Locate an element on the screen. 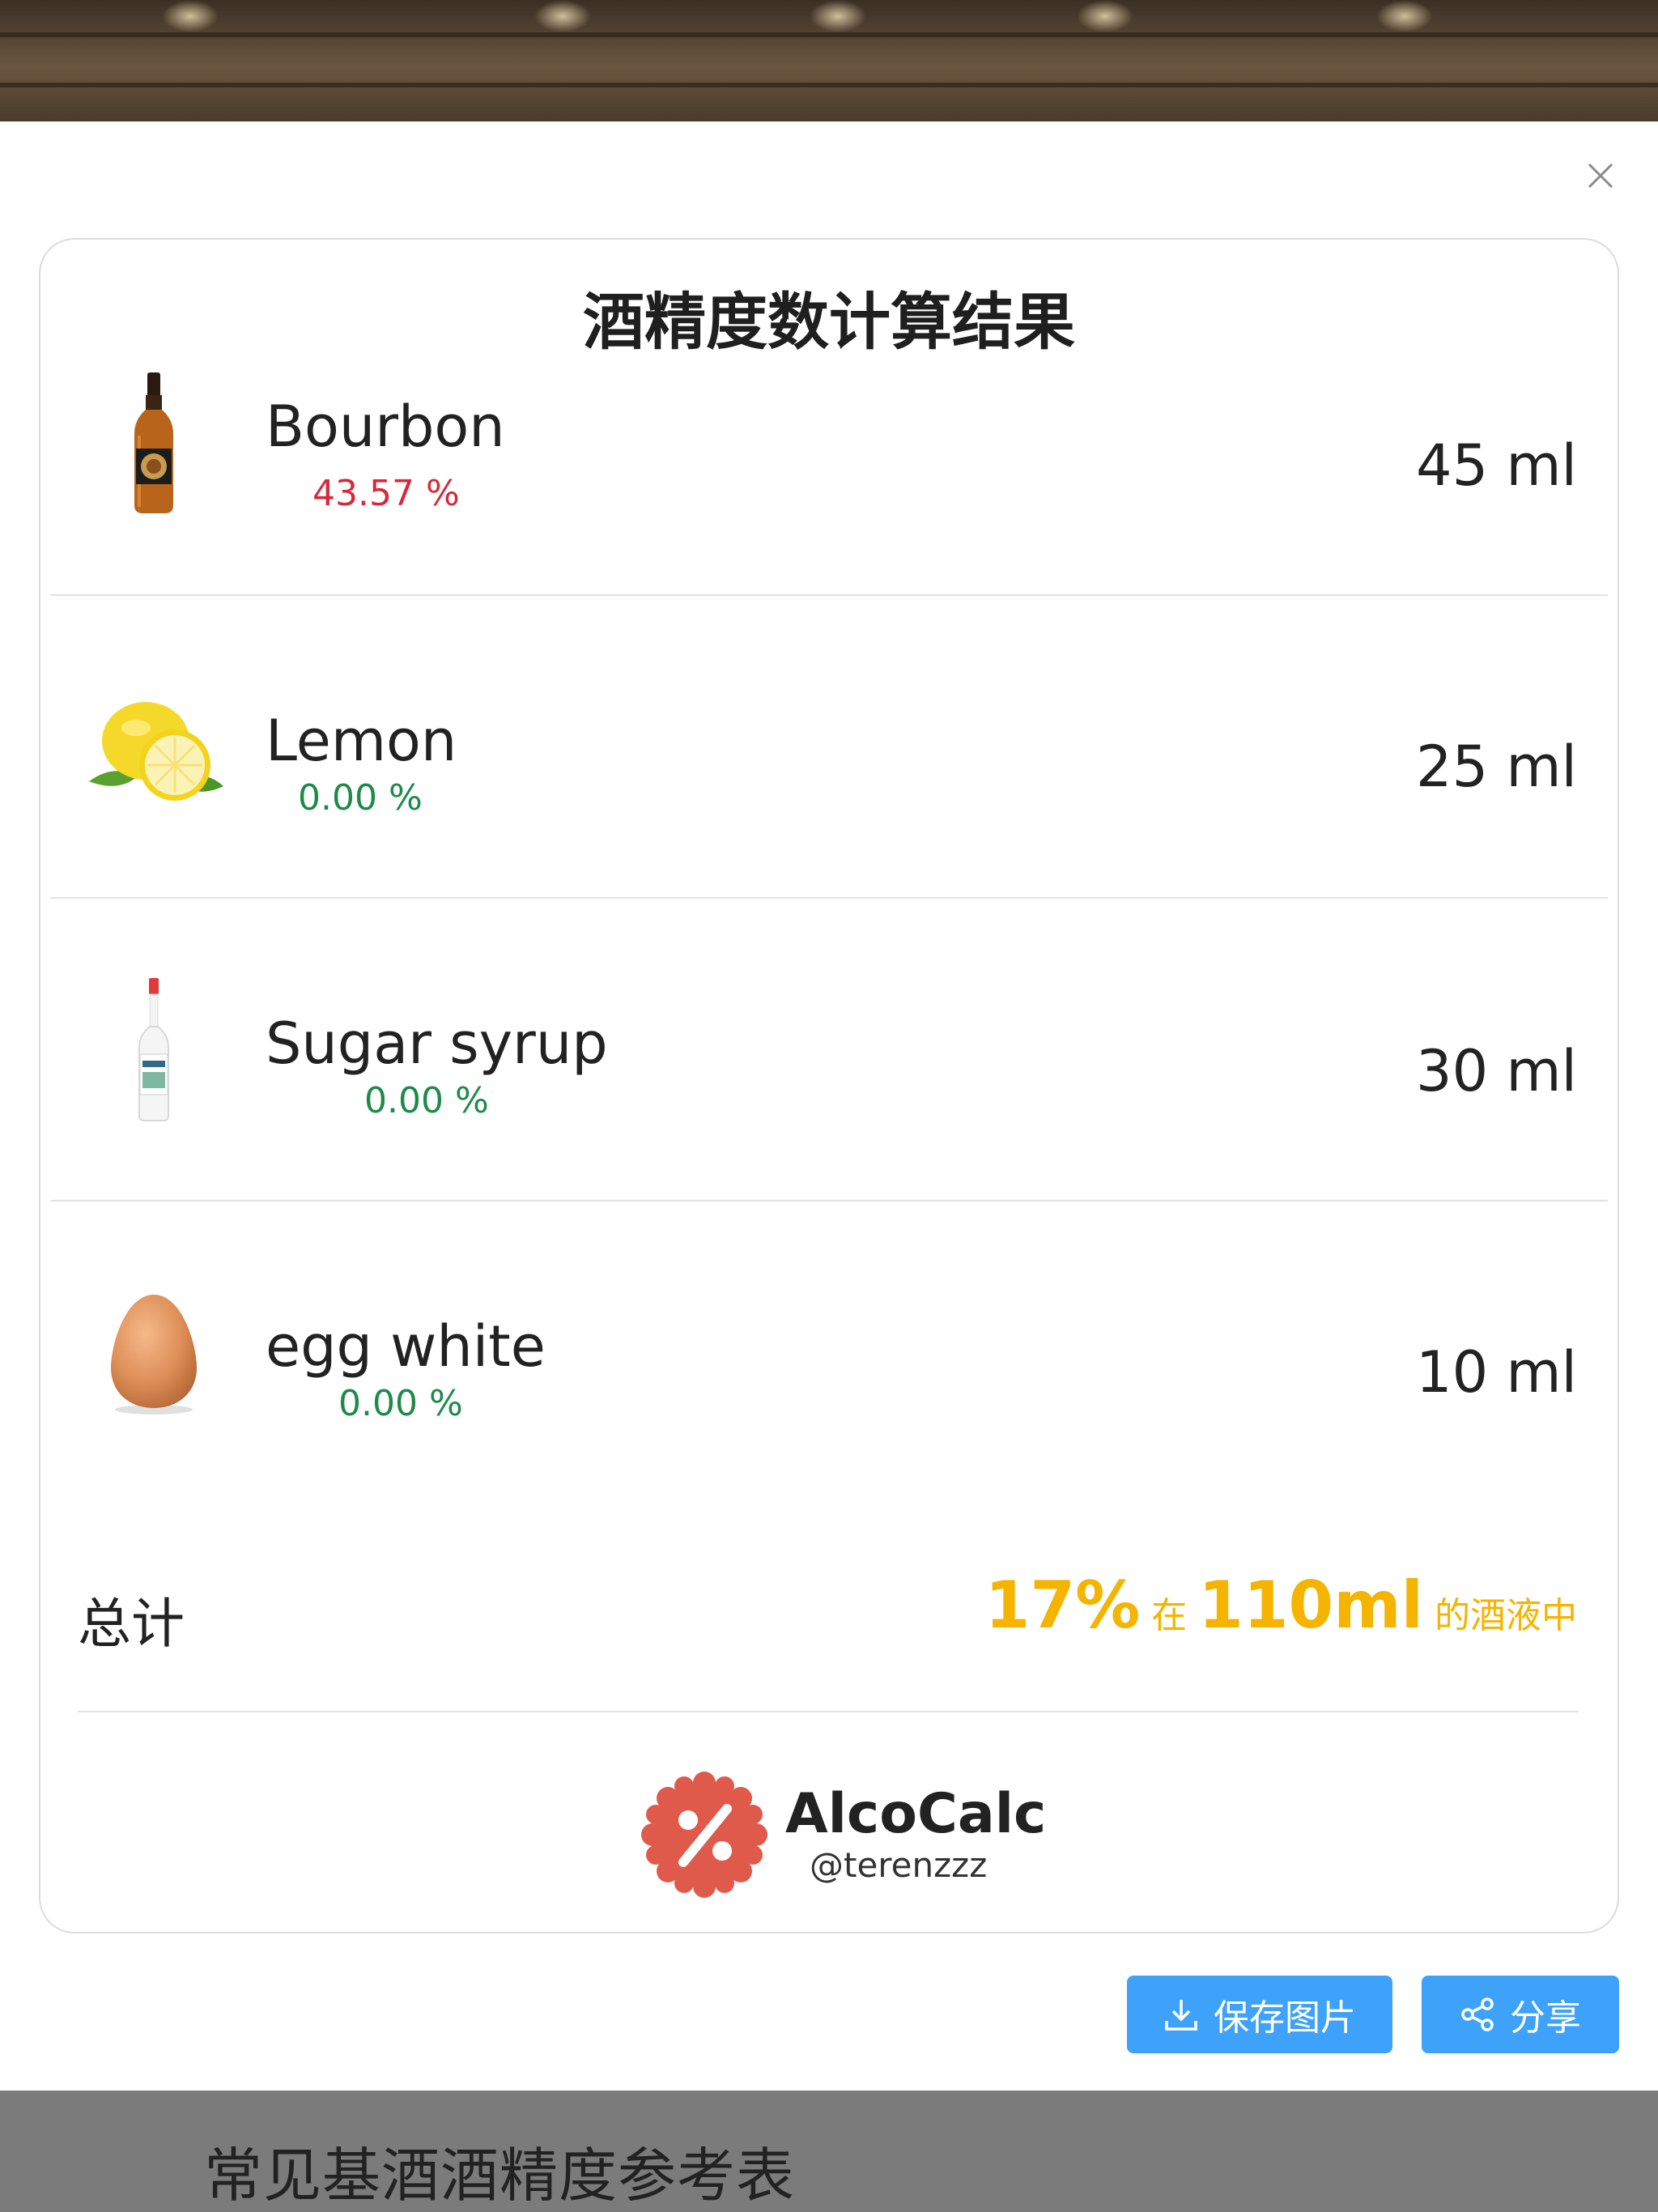 The width and height of the screenshot is (1658, 2212). total-summary: 17% 在 110ml 的酒液中 is located at coordinates (1281, 1606).